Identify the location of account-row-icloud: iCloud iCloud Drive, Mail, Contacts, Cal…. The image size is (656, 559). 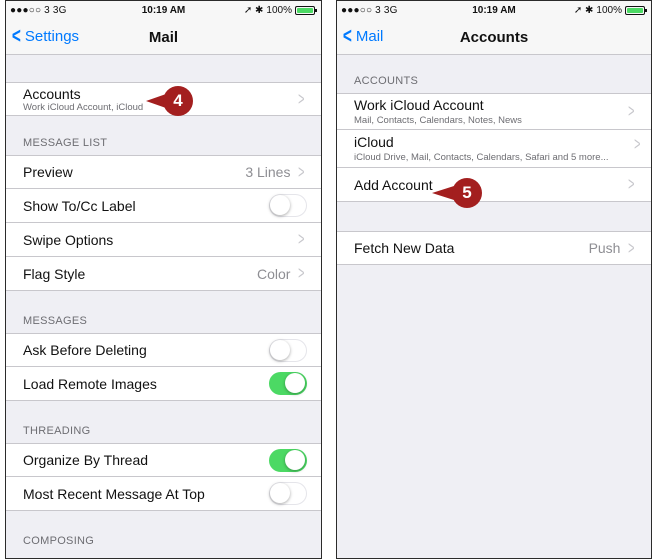
(494, 149).